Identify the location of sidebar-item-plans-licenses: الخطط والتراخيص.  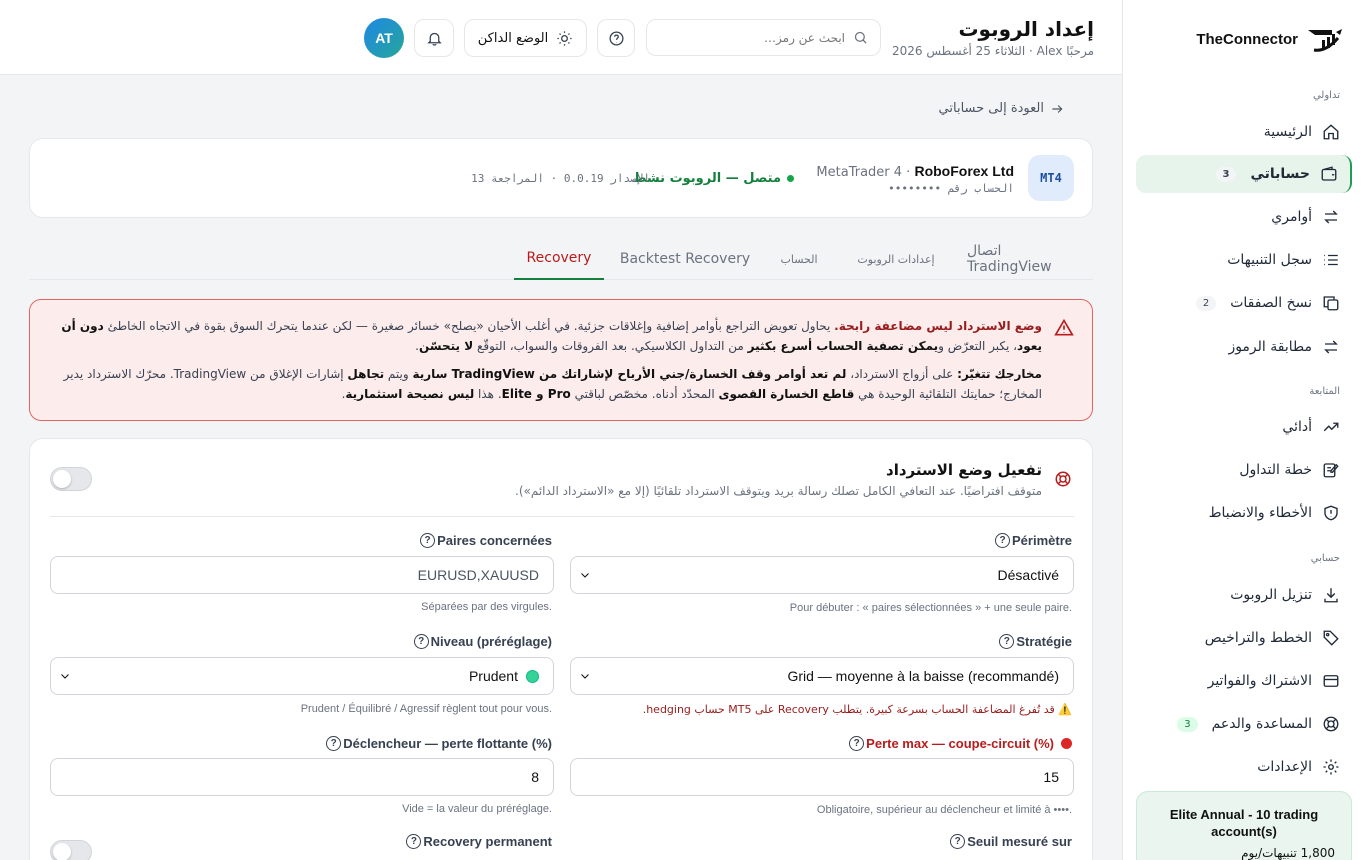
(1244, 638).